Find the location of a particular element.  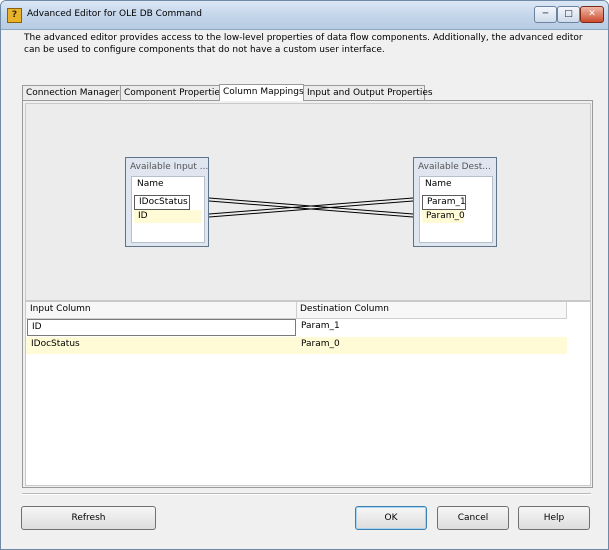

tab-column-mappings: Column Mappings is located at coordinates (261, 92).